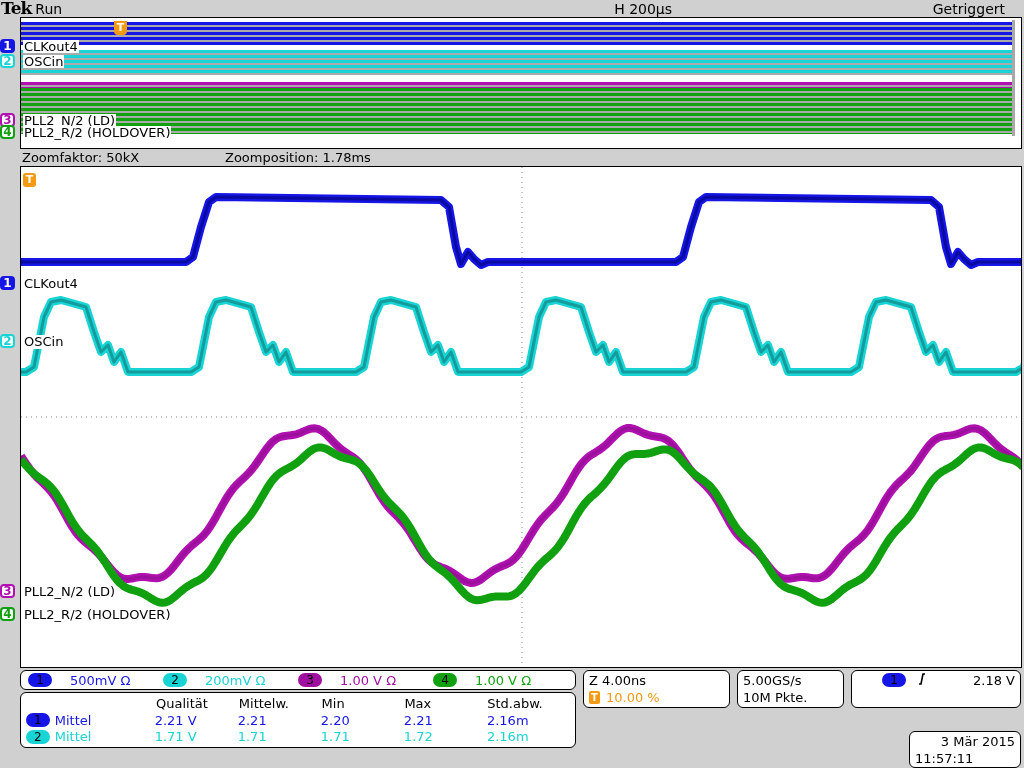  I want to click on trigger-level: 2.18 V, so click(994, 681).